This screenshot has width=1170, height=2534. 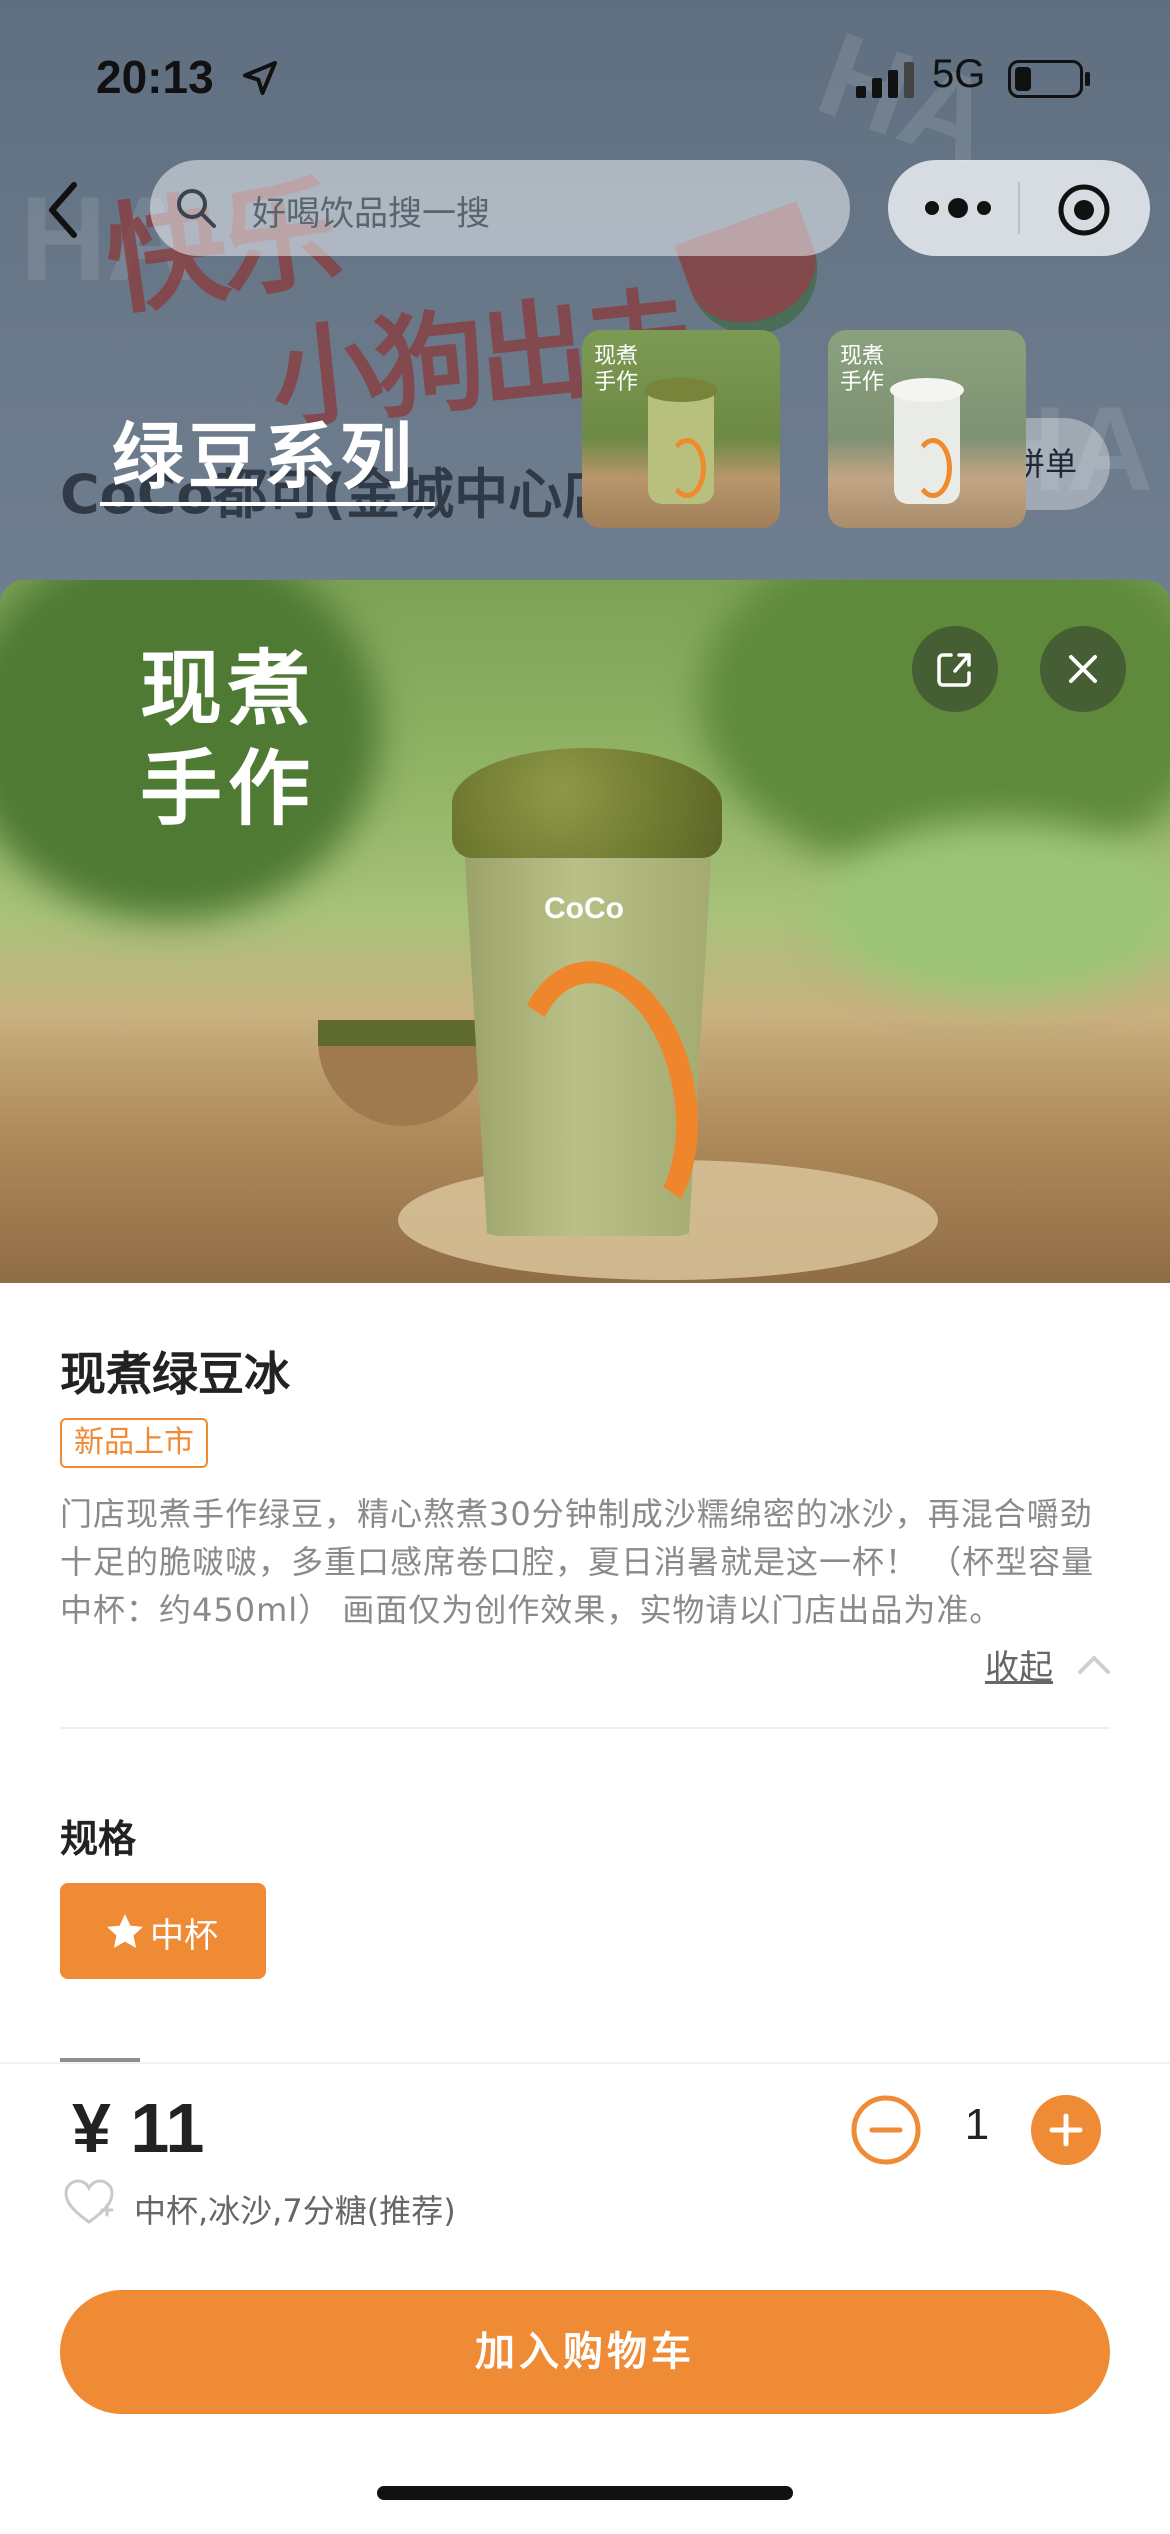 I want to click on spec-section-title: 规格, so click(x=98, y=1839).